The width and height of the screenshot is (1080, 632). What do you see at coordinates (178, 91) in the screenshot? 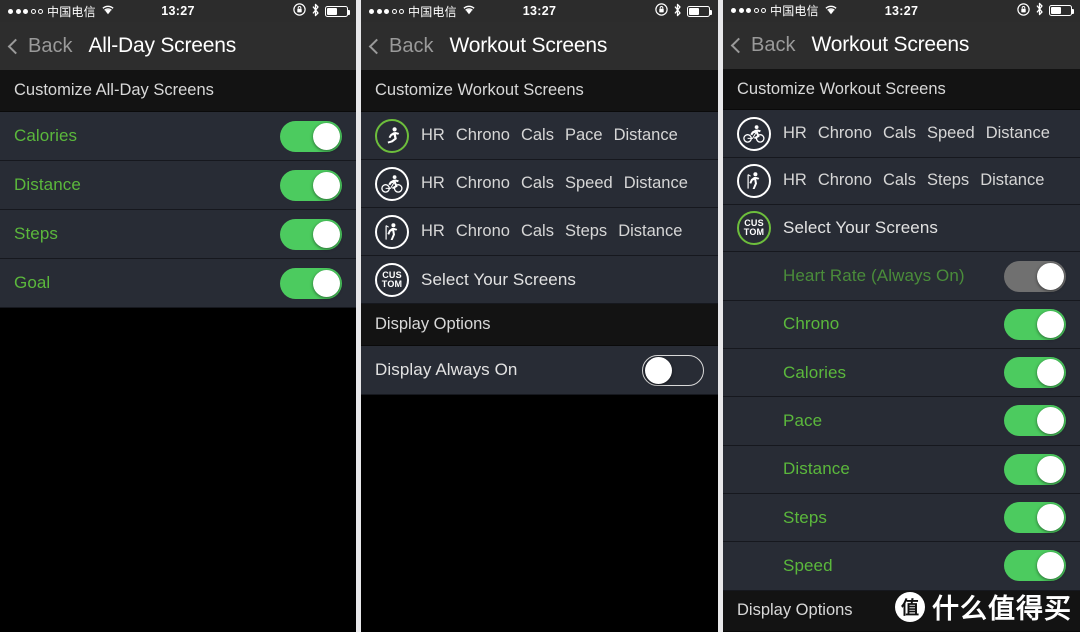
I see `section-header-customize: Customize All-Day Screens` at bounding box center [178, 91].